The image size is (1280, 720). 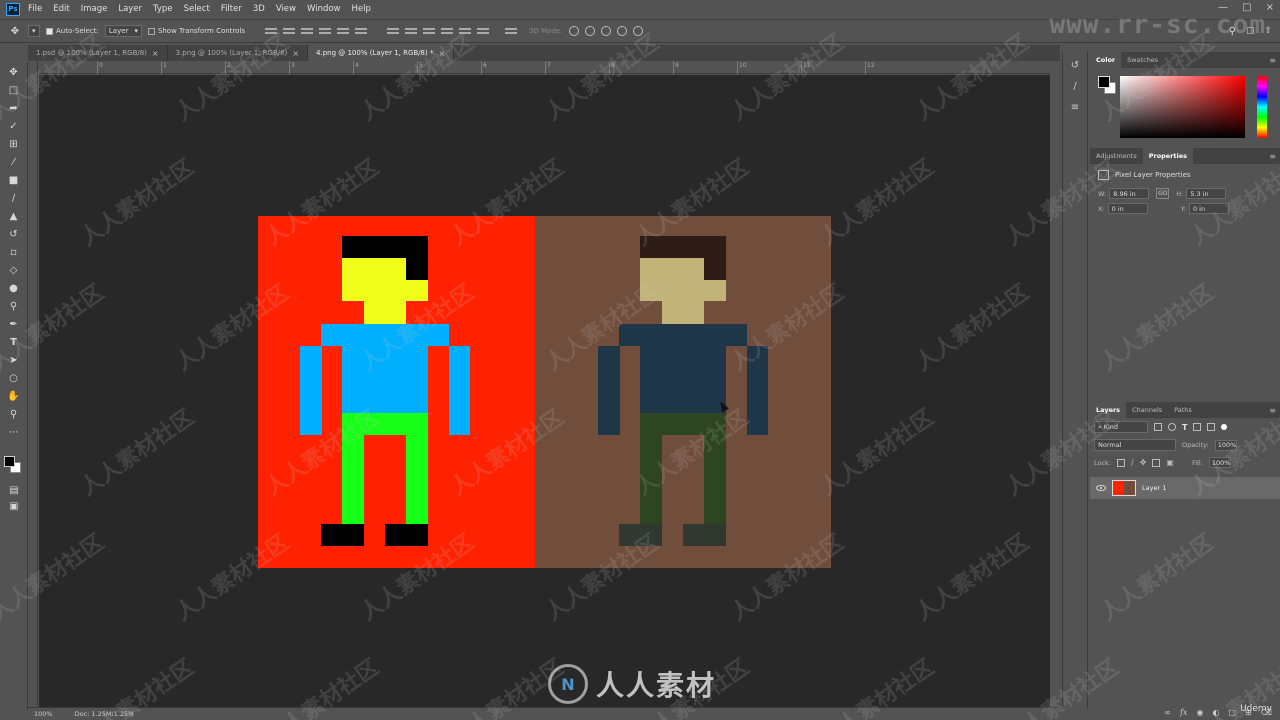 I want to click on color-foreground-swatch, so click(x=1104, y=82).